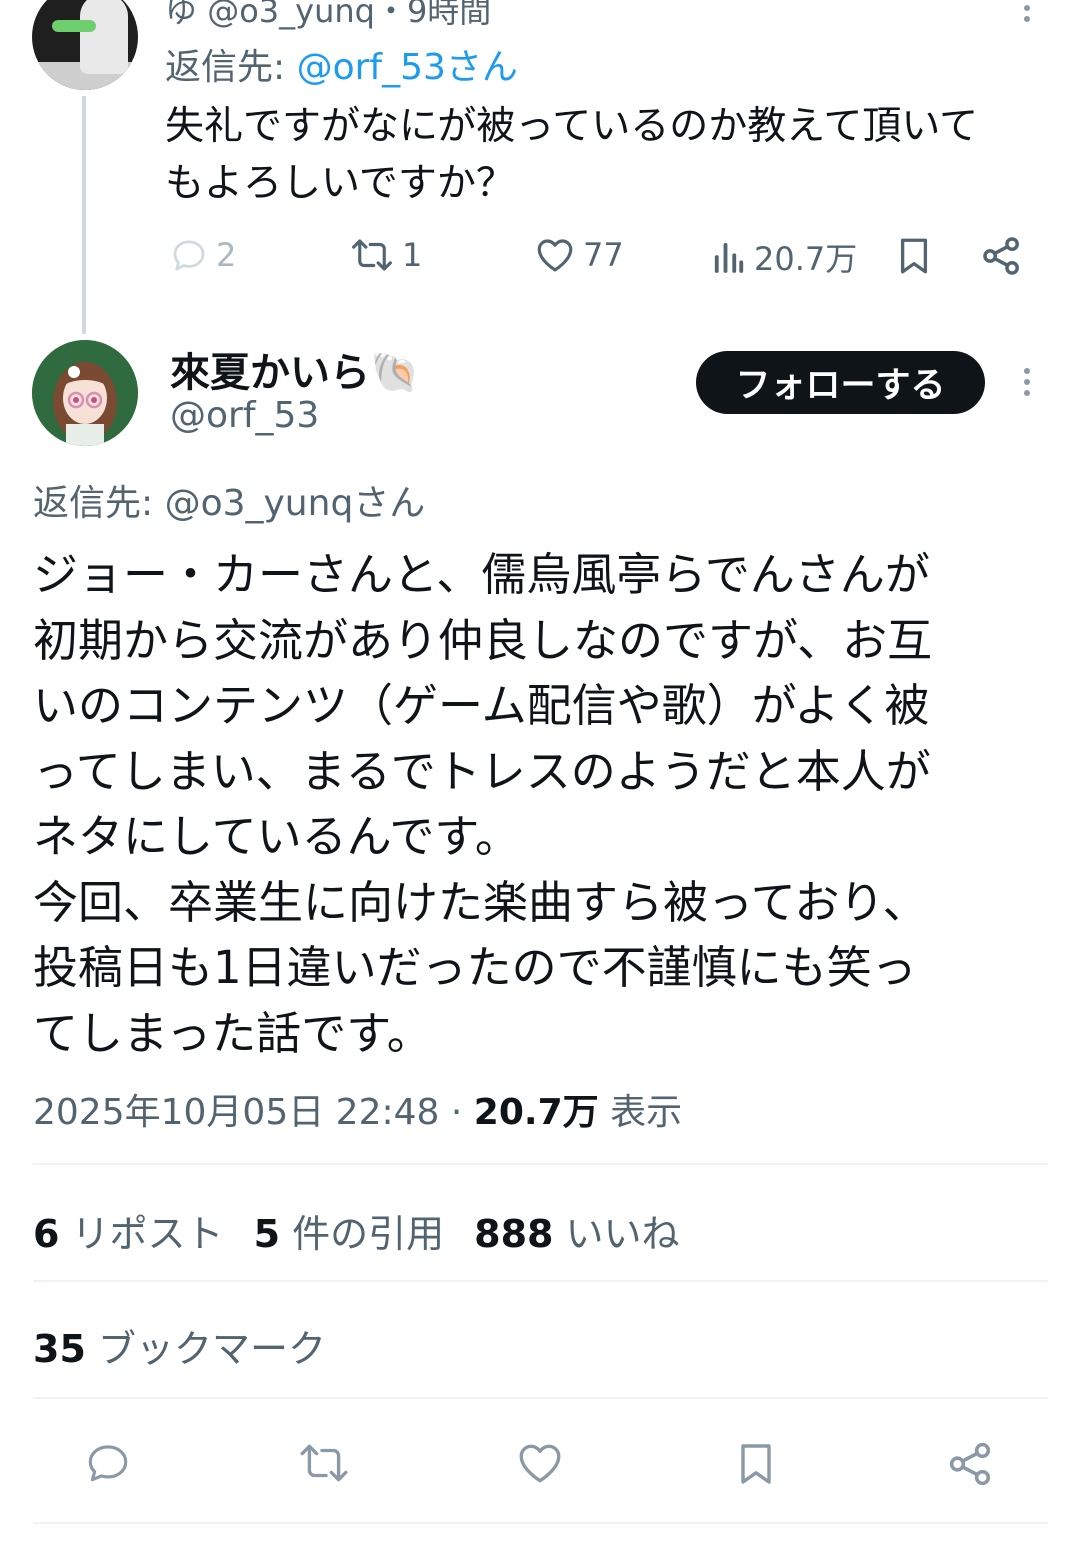 The image size is (1080, 1547). I want to click on thread-line, so click(84, 215).